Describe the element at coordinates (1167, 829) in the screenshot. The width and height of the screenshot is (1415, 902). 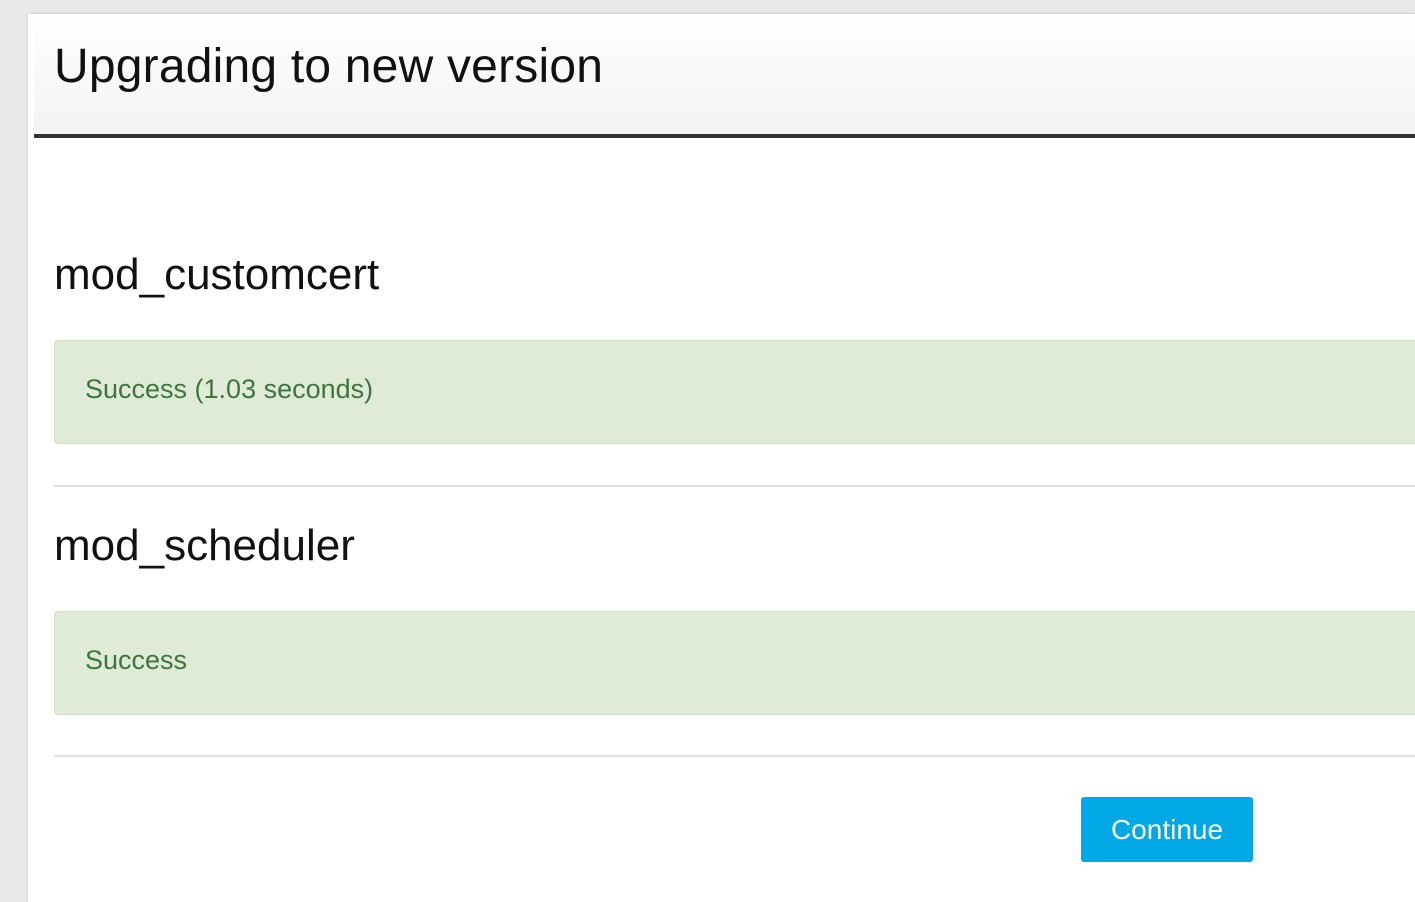
I see `continue-button: Continue` at that location.